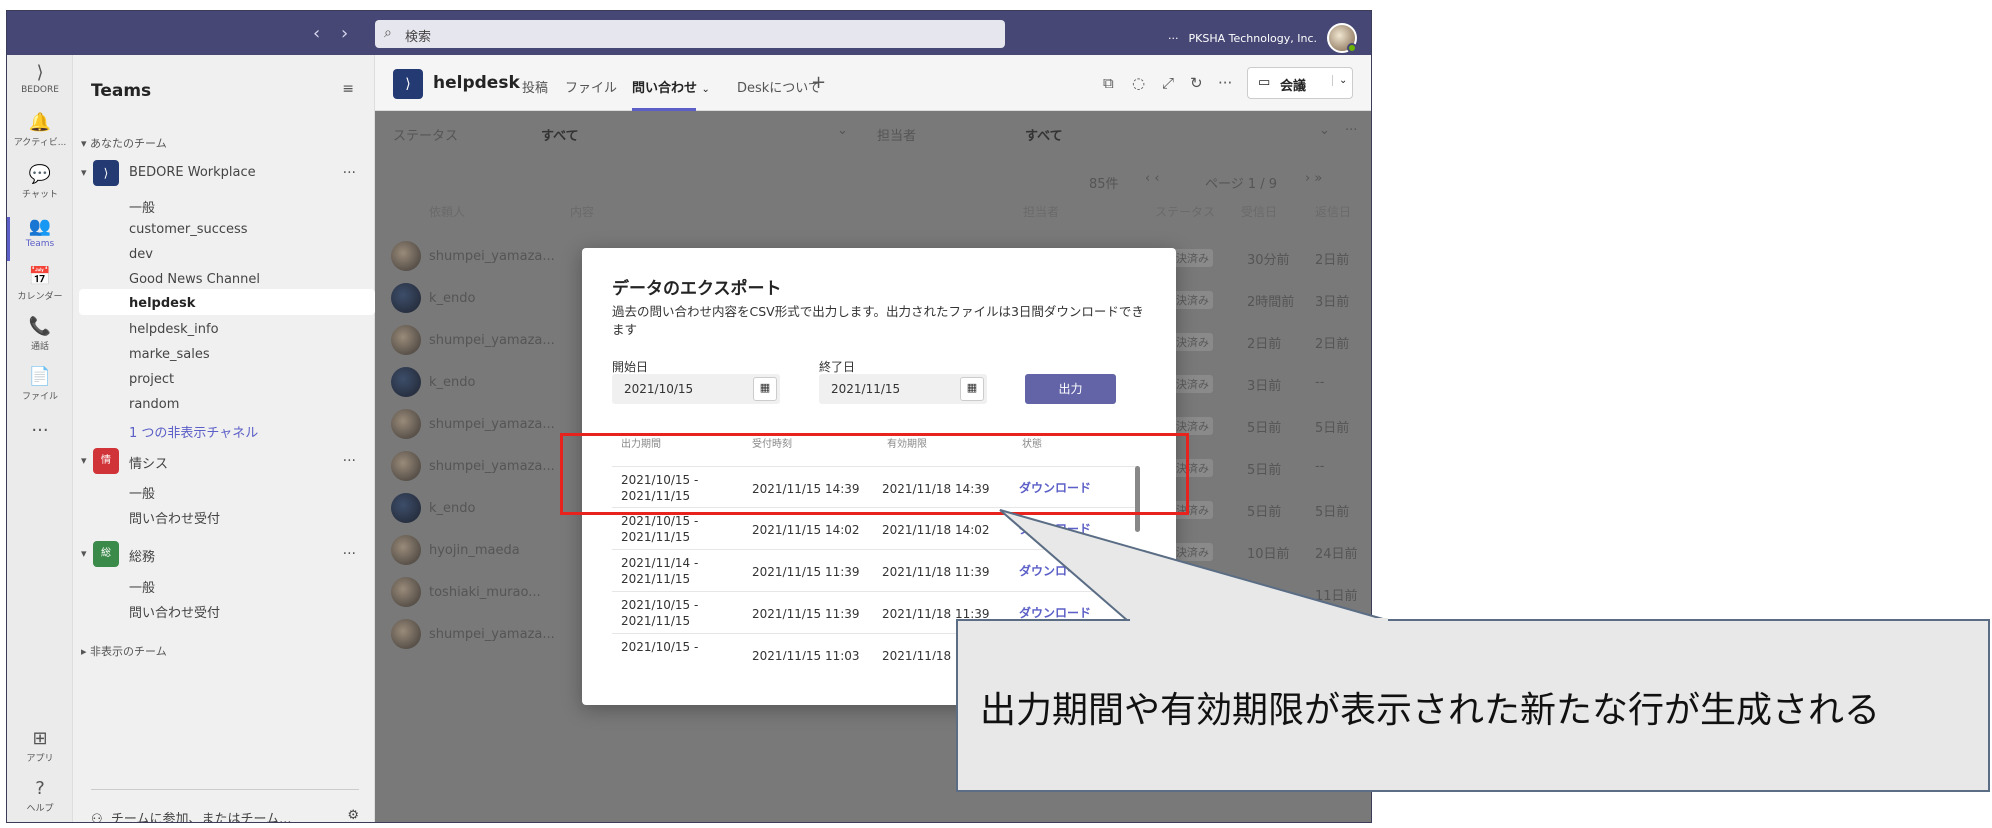  Describe the element at coordinates (1259, 620) in the screenshot. I see `callout-seam` at that location.